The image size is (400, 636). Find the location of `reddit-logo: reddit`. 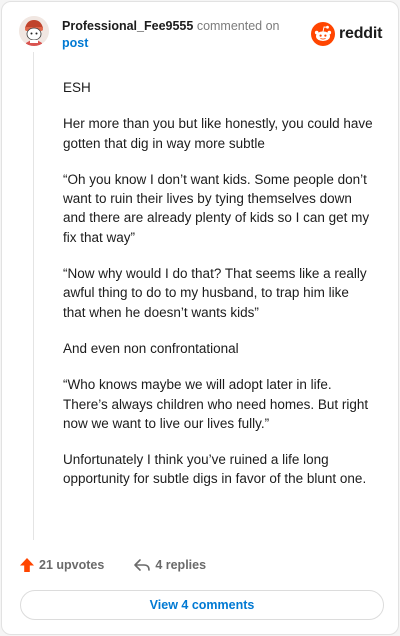

reddit-logo: reddit is located at coordinates (346, 34).